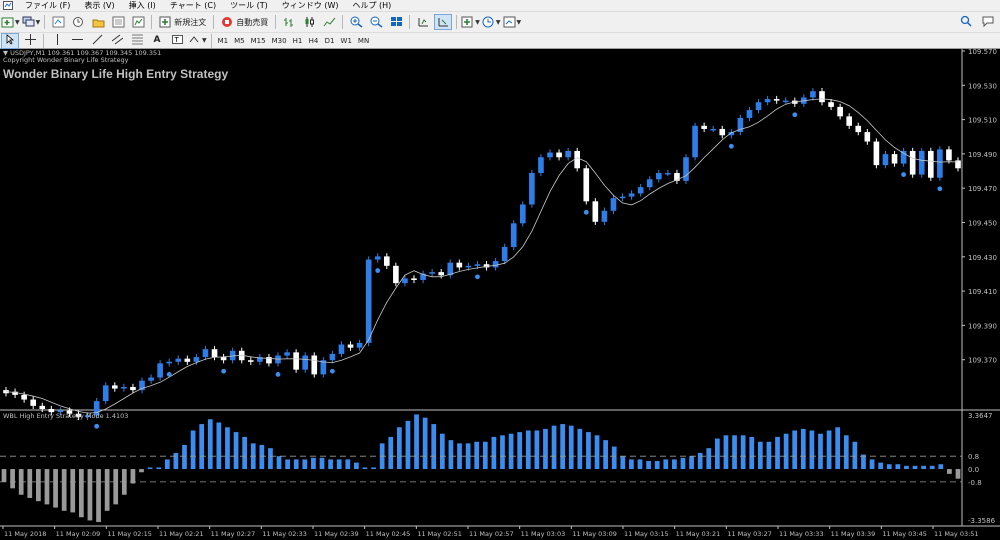  What do you see at coordinates (8, 5) in the screenshot?
I see `app-icon` at bounding box center [8, 5].